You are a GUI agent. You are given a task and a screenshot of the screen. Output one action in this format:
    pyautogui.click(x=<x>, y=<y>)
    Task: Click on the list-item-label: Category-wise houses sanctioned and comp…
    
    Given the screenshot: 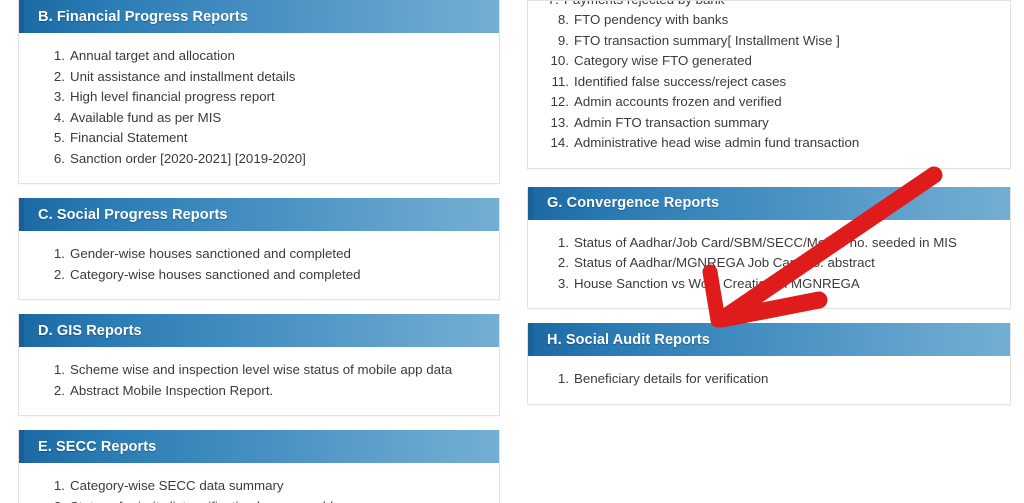 What is the action you would take?
    pyautogui.click(x=215, y=274)
    